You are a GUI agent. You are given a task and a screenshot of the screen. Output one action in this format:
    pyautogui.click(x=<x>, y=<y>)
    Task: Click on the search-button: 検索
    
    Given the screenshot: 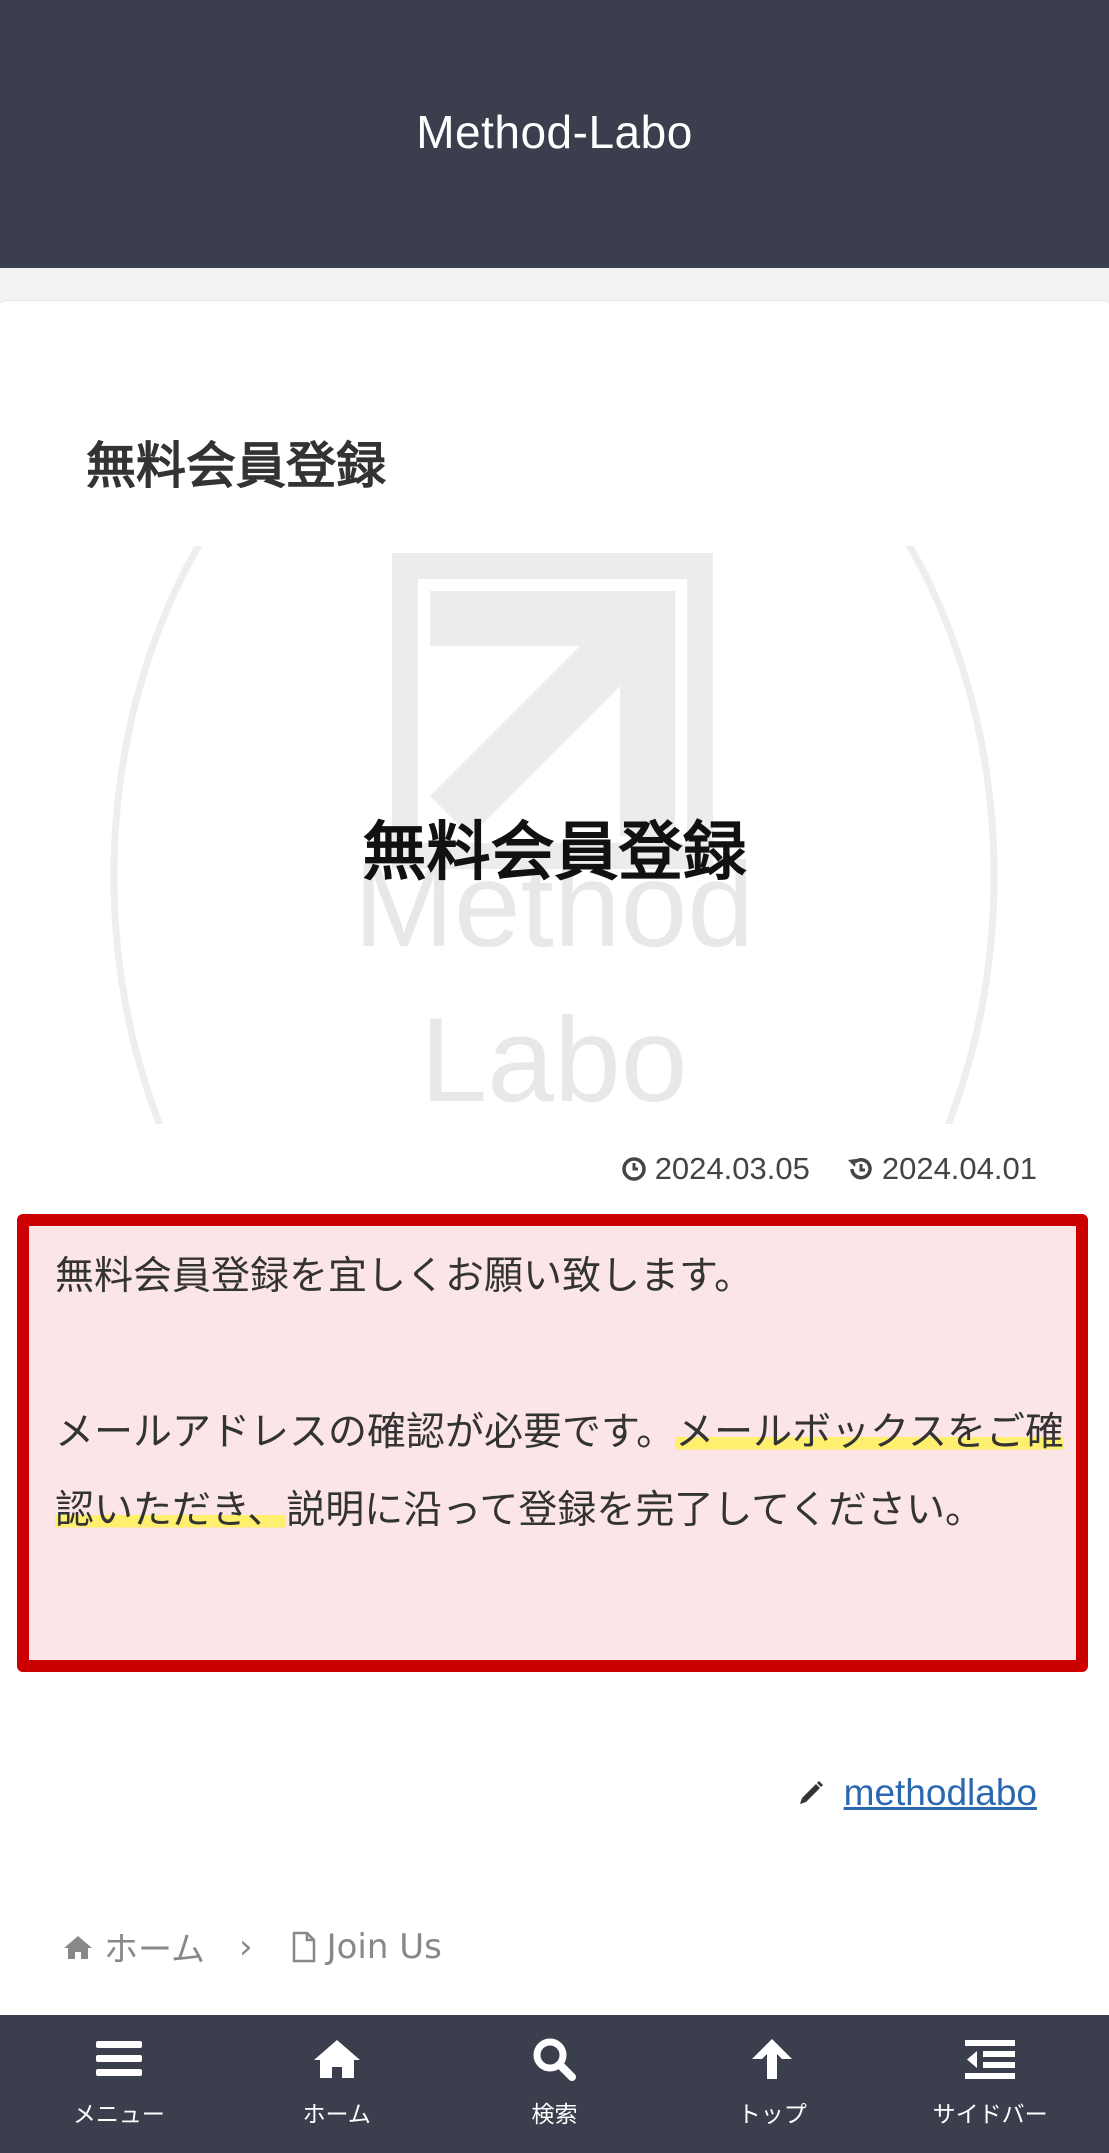 What is the action you would take?
    pyautogui.click(x=554, y=2084)
    